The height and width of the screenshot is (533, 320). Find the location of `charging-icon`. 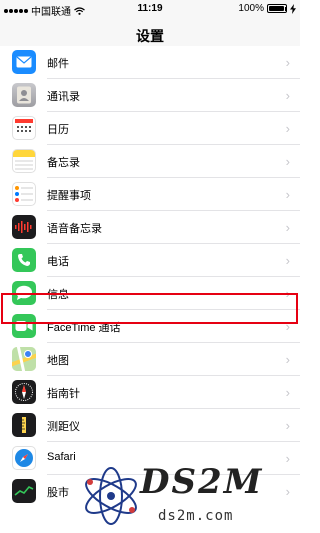

charging-icon is located at coordinates (293, 8).